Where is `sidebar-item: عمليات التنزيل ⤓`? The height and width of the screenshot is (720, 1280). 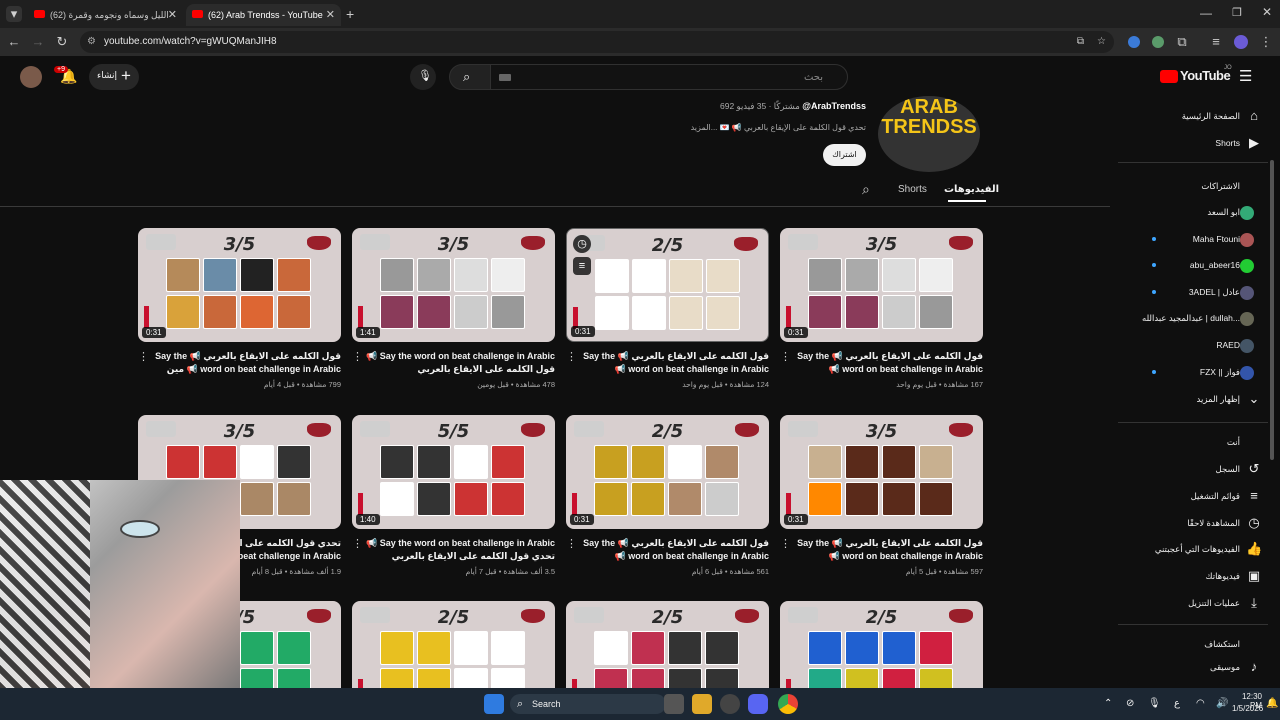
sidebar-item: عمليات التنزيل ⤓ is located at coordinates (1205, 603).